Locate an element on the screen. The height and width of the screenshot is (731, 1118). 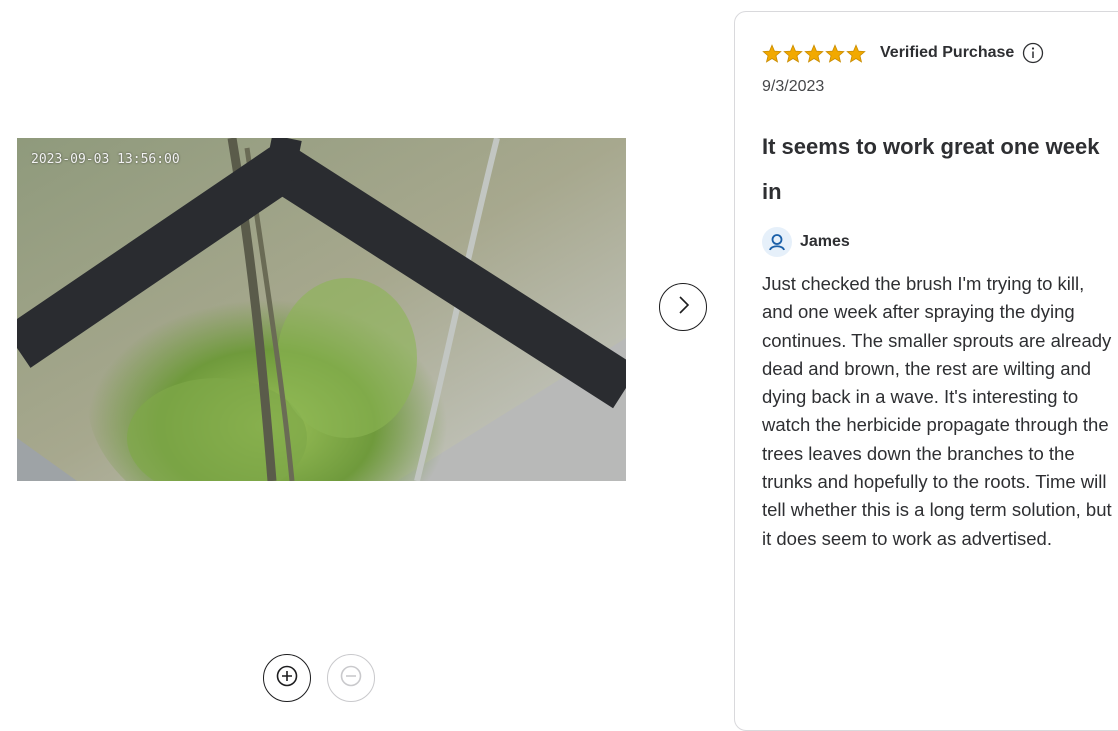
verified-purchase-label: Verified Purchase is located at coordinates (947, 52).